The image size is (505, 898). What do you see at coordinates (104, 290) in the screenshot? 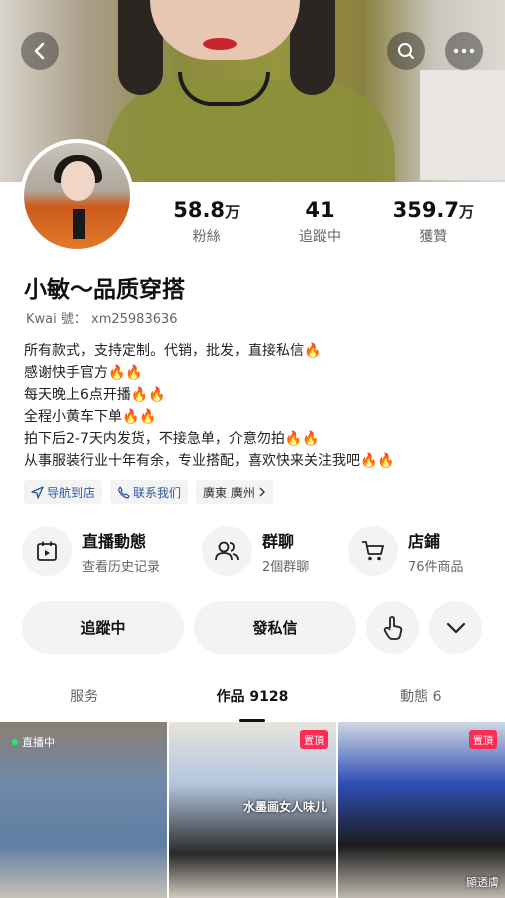
I see `profile-name: 小敏～品质穿搭` at bounding box center [104, 290].